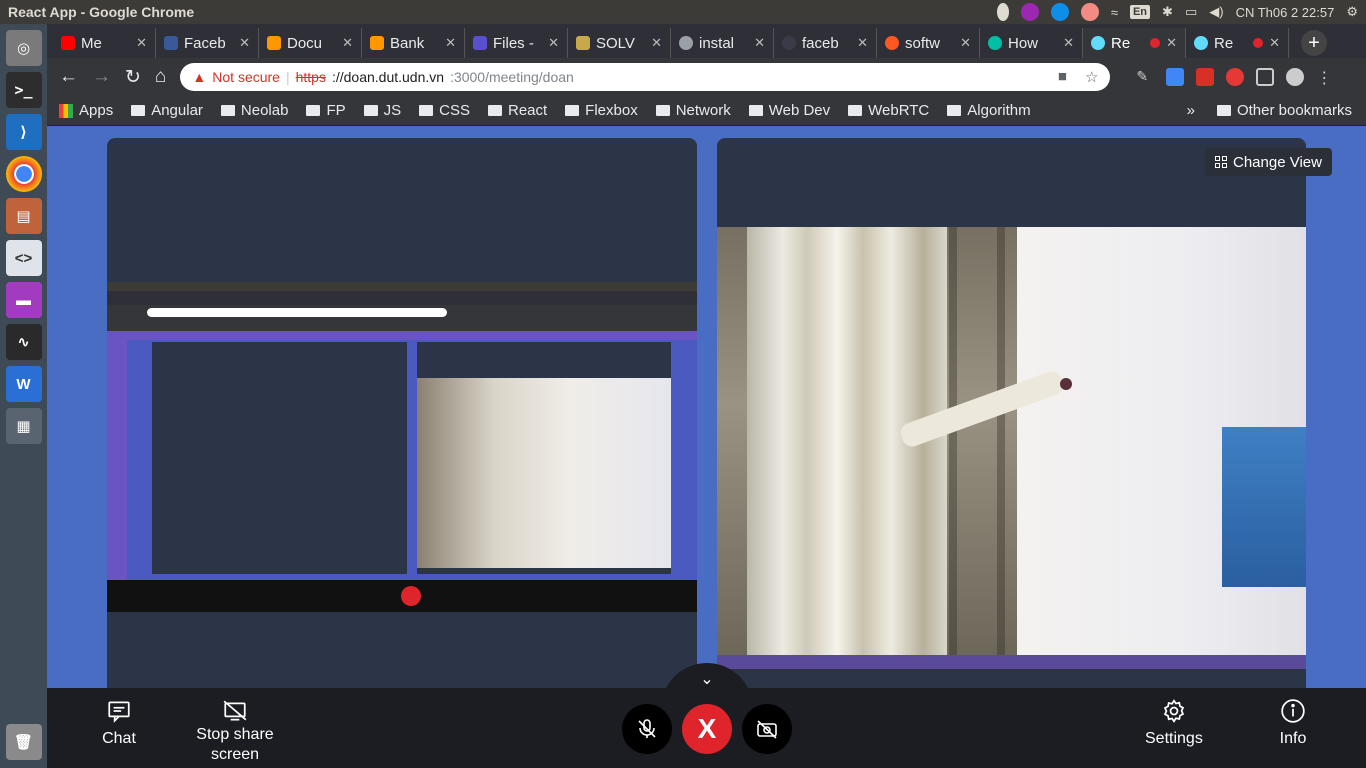  What do you see at coordinates (767, 729) in the screenshot?
I see `camera-off-button` at bounding box center [767, 729].